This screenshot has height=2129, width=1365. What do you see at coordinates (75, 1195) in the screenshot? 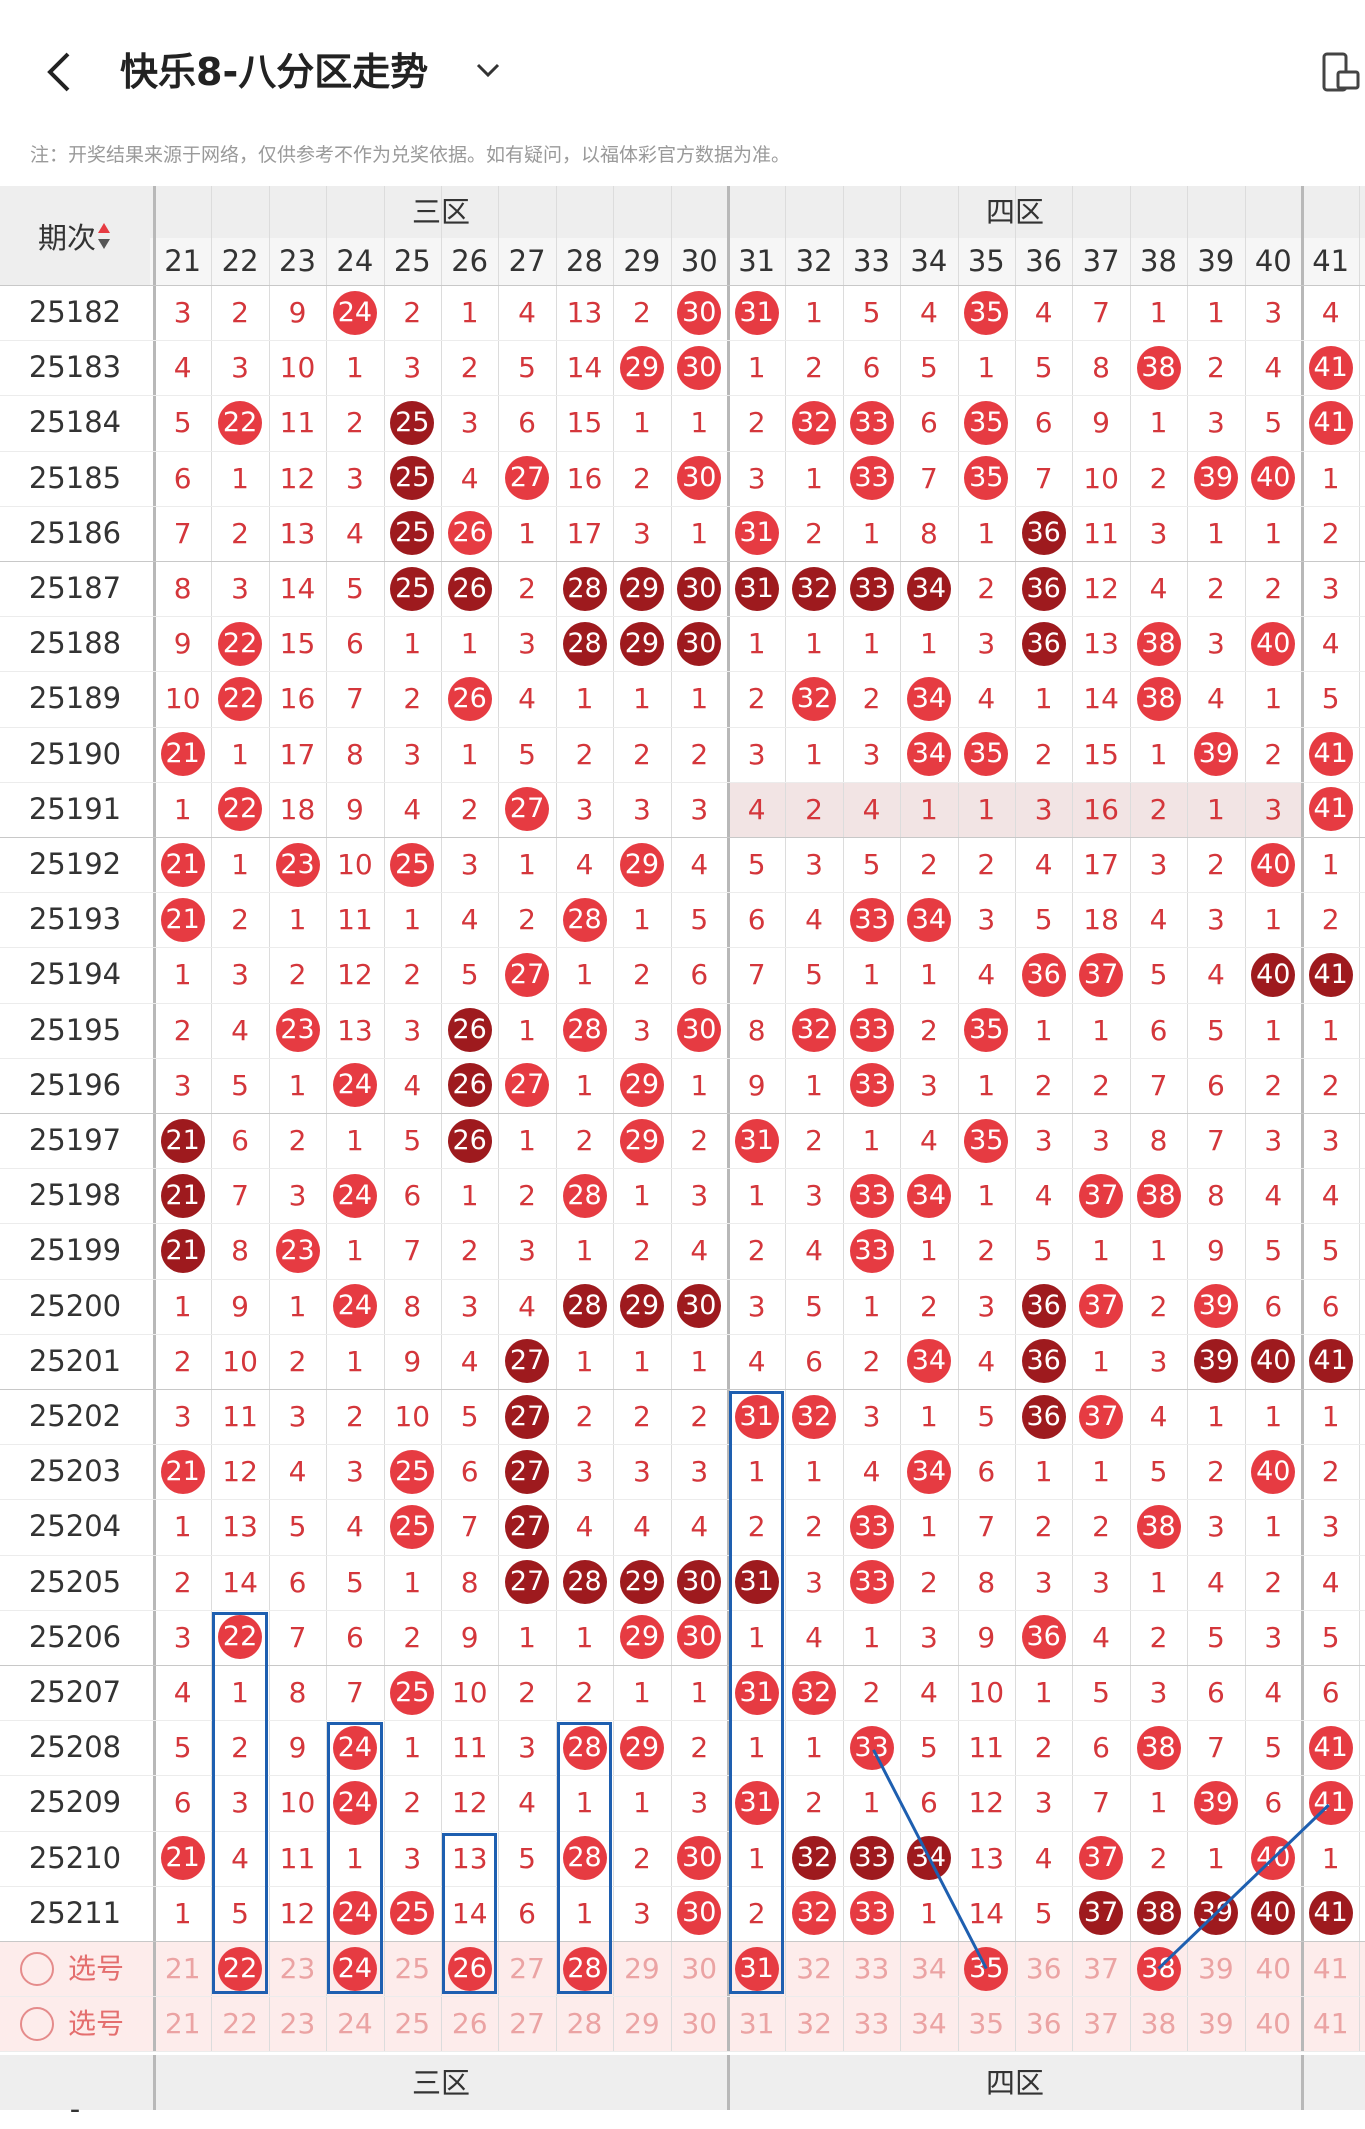
I see `period-cell: 25198` at bounding box center [75, 1195].